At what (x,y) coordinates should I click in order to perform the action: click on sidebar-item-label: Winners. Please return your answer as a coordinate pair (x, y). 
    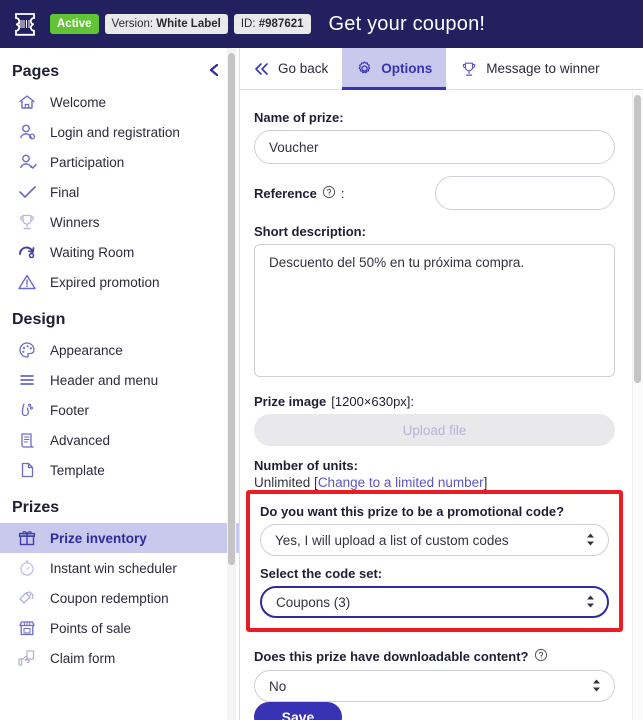
    Looking at the image, I should click on (75, 222).